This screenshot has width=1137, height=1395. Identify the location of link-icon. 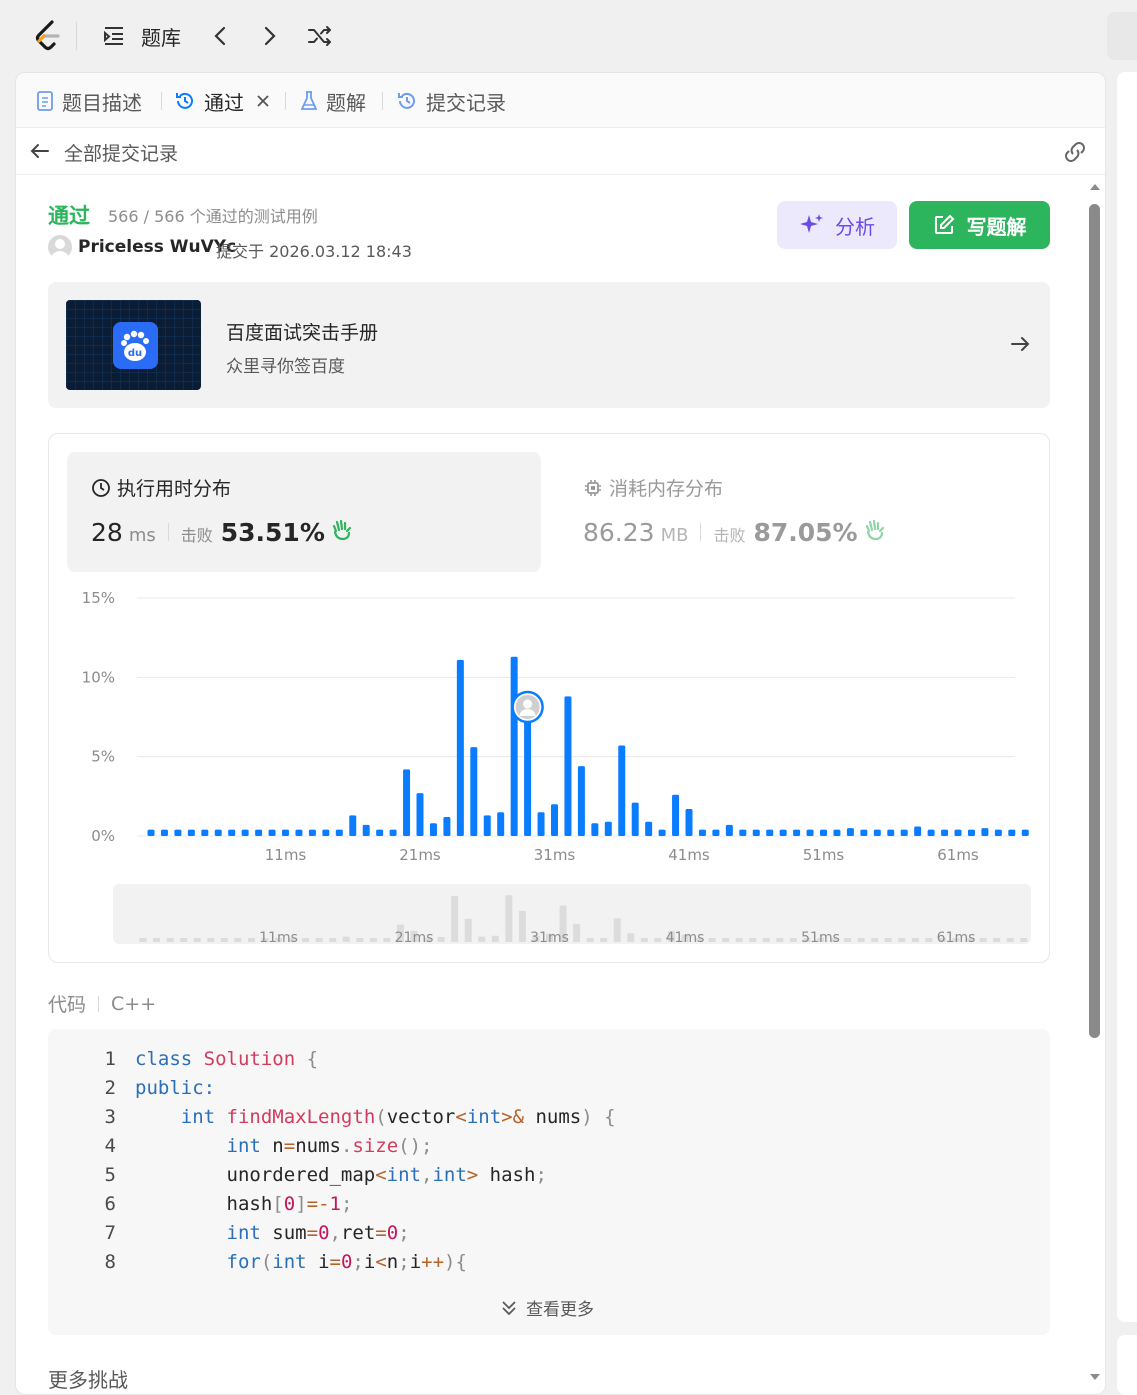
(1075, 152).